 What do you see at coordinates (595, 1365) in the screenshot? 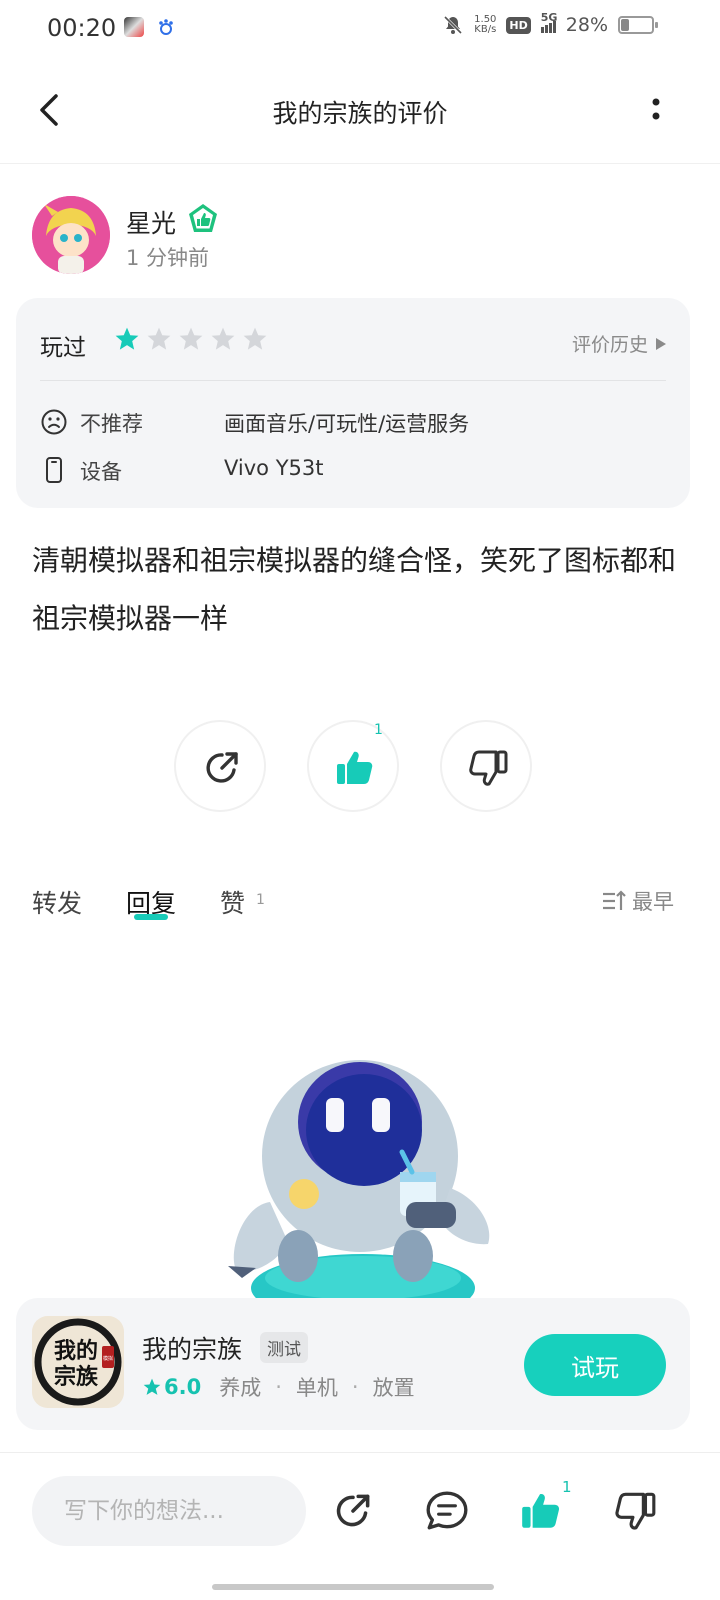
I see `try-play-button: 试玩` at bounding box center [595, 1365].